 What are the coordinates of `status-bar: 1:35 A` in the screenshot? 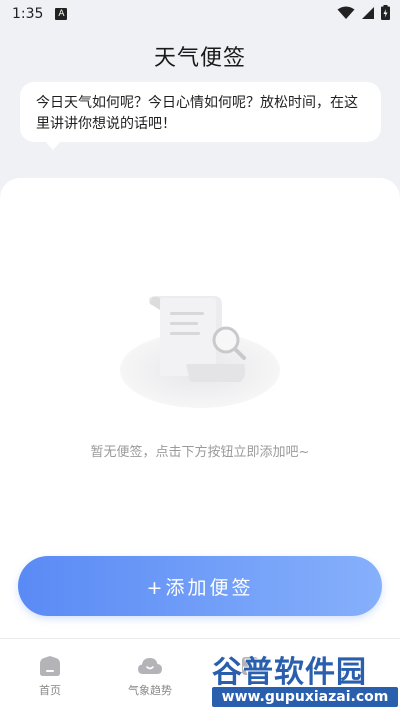 It's located at (200, 14).